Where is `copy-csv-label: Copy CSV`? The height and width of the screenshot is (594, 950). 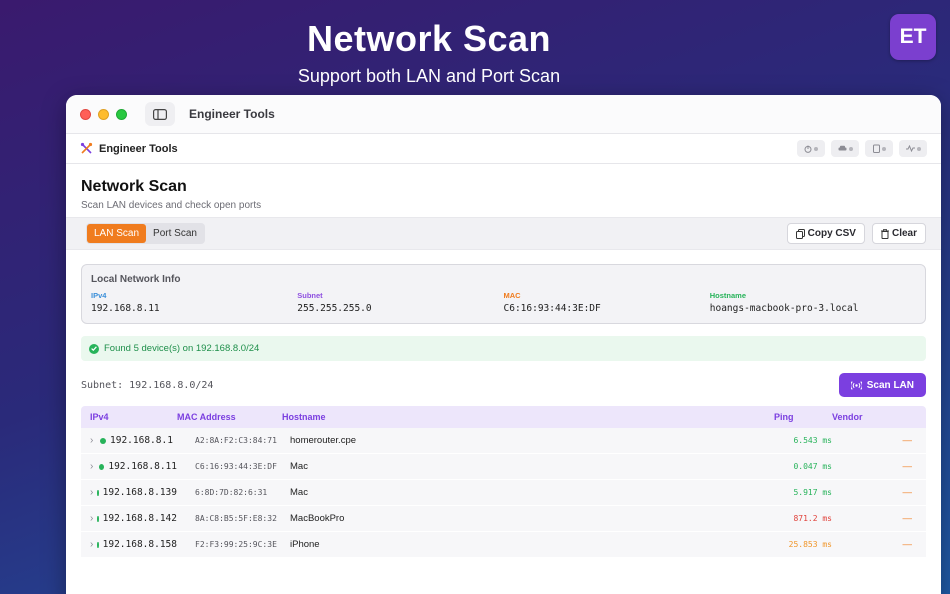 copy-csv-label: Copy CSV is located at coordinates (831, 233).